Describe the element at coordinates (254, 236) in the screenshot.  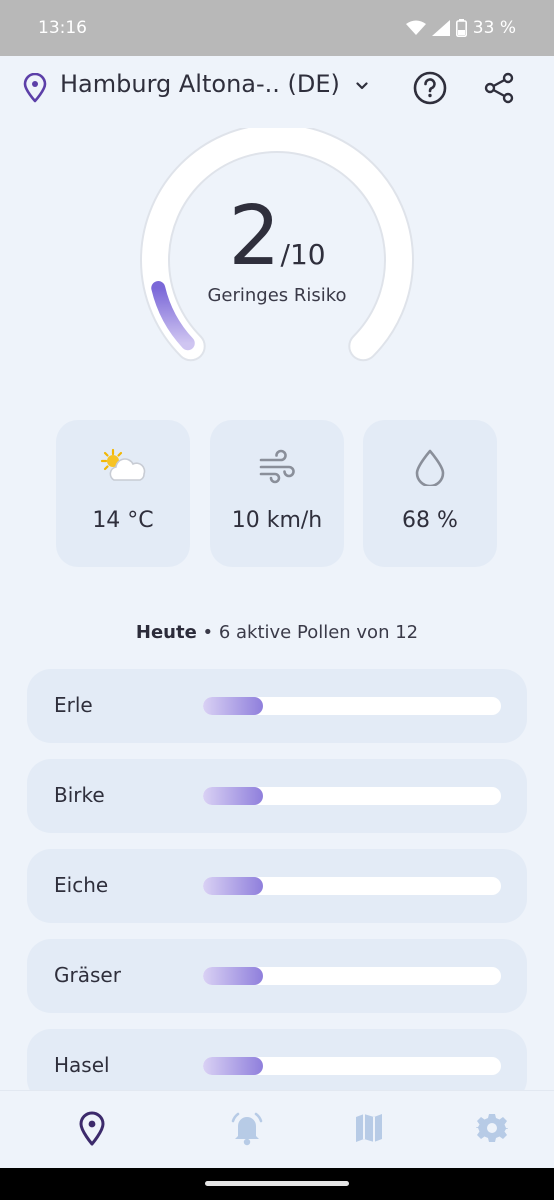
I see `risk-number: 2` at that location.